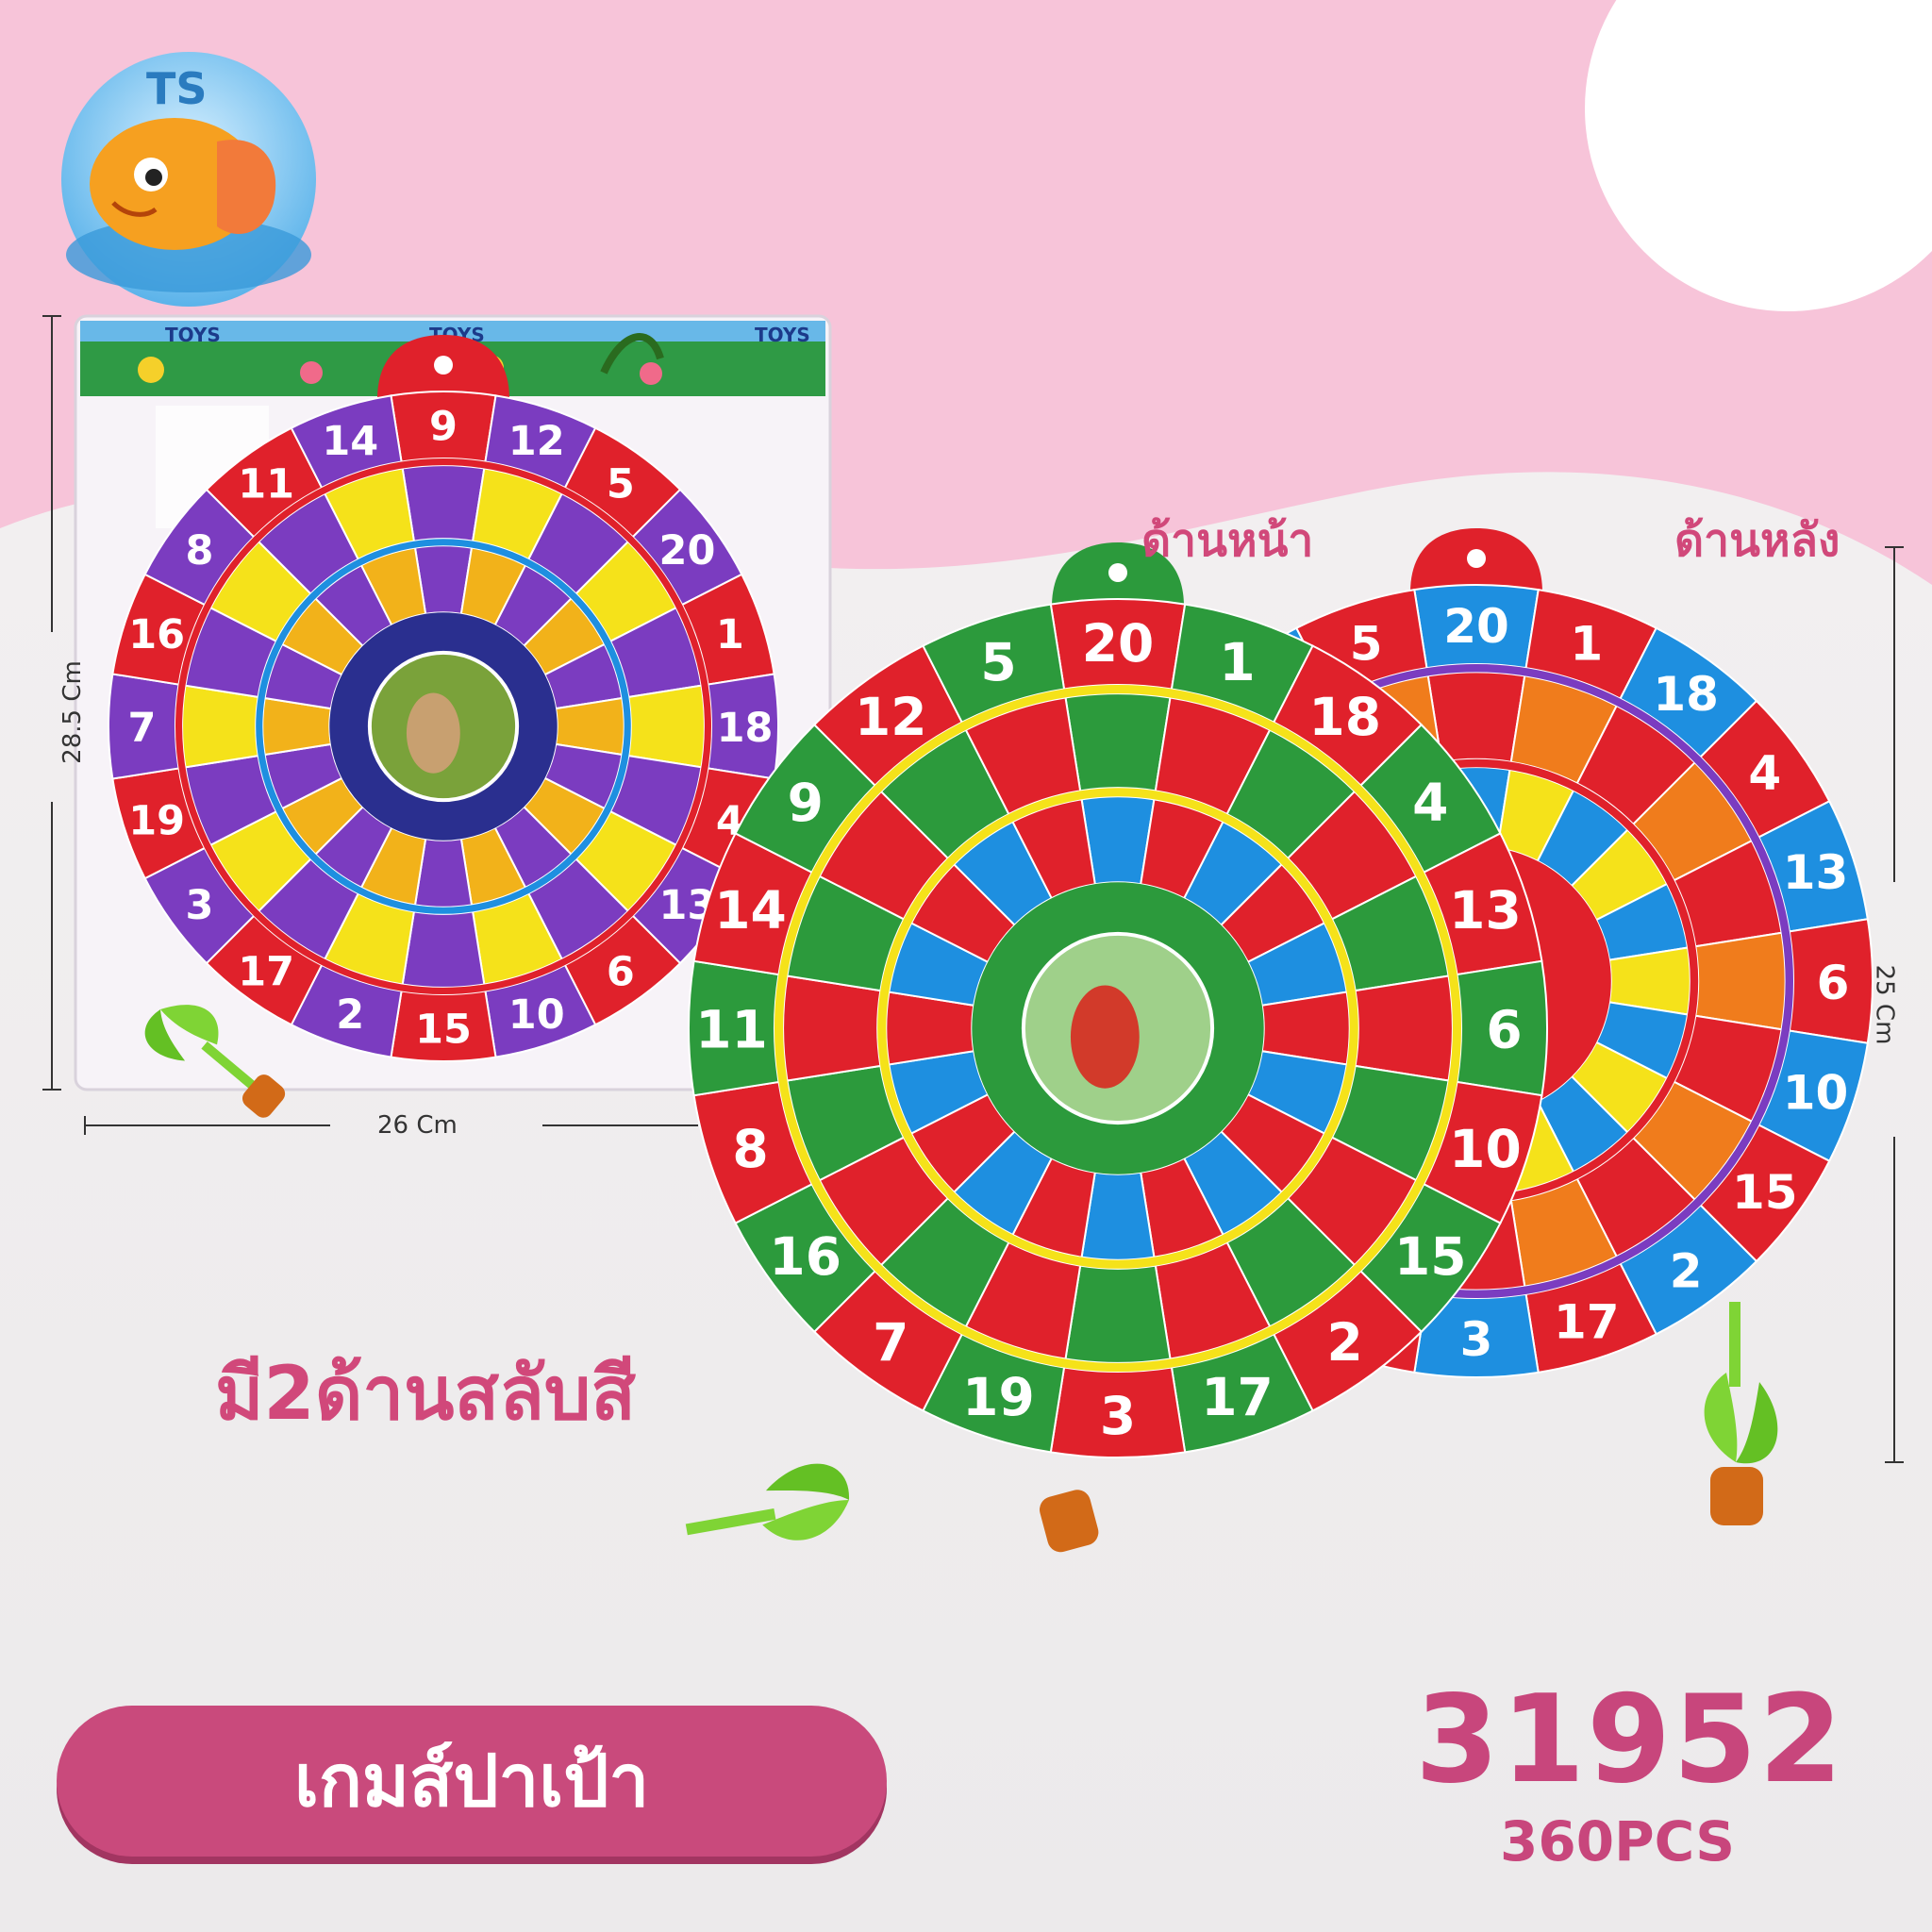  I want to click on width-dimension-label: 26 Cm, so click(418, 1125).